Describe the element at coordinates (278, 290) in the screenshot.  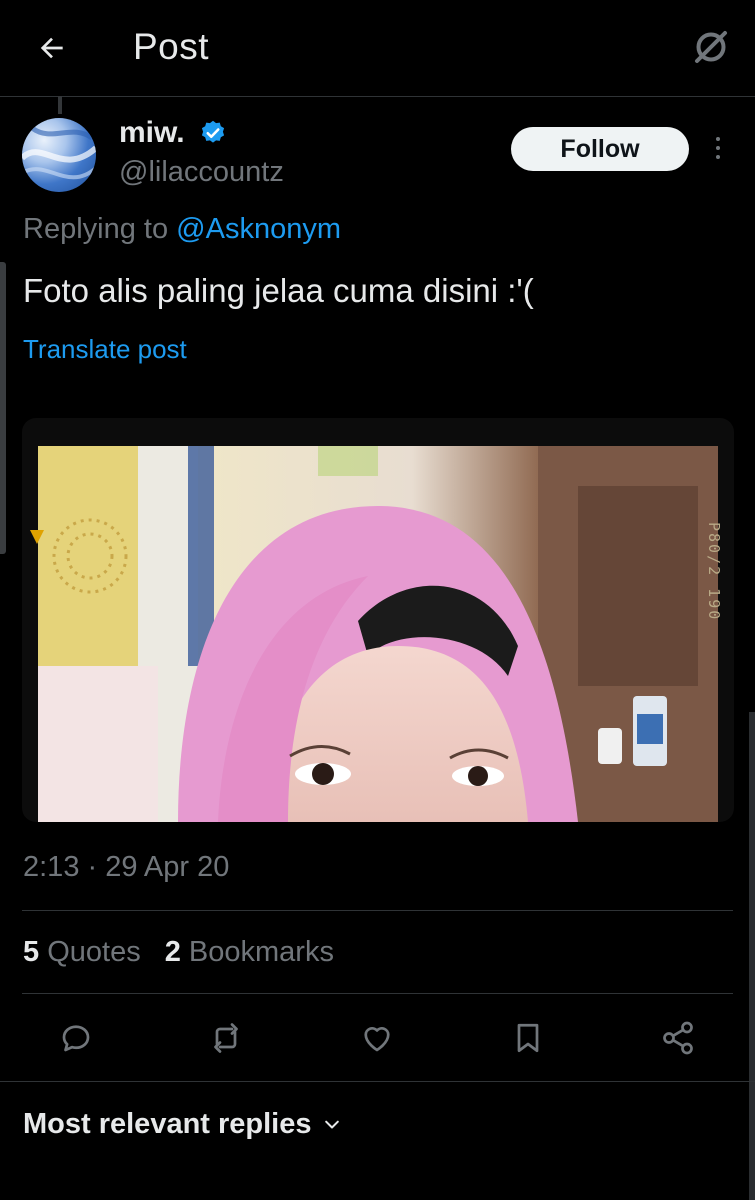
I see `post-text: Foto alis paling jelaa cuma disini :'(` at that location.